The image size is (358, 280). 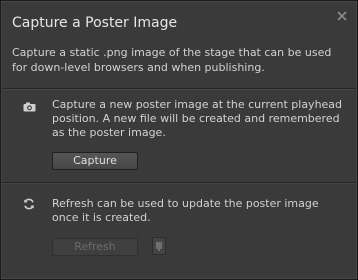 I want to click on camera-icon, so click(x=29, y=107).